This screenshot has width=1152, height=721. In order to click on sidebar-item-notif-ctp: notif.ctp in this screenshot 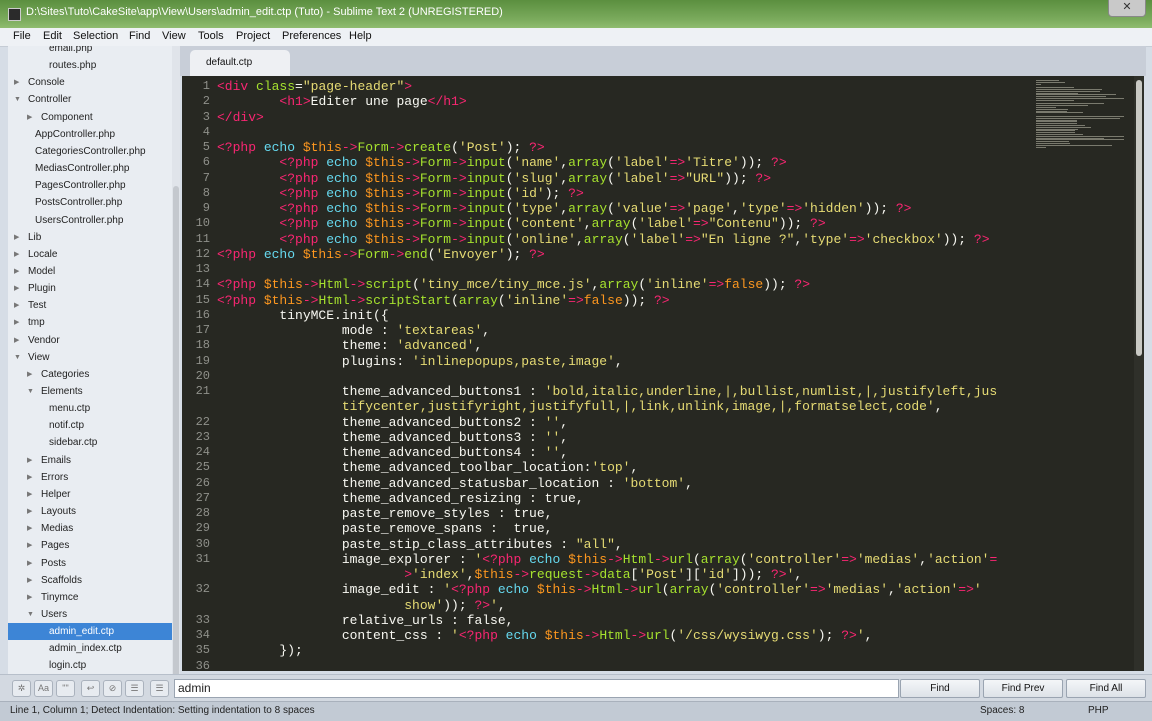, I will do `click(90, 425)`.